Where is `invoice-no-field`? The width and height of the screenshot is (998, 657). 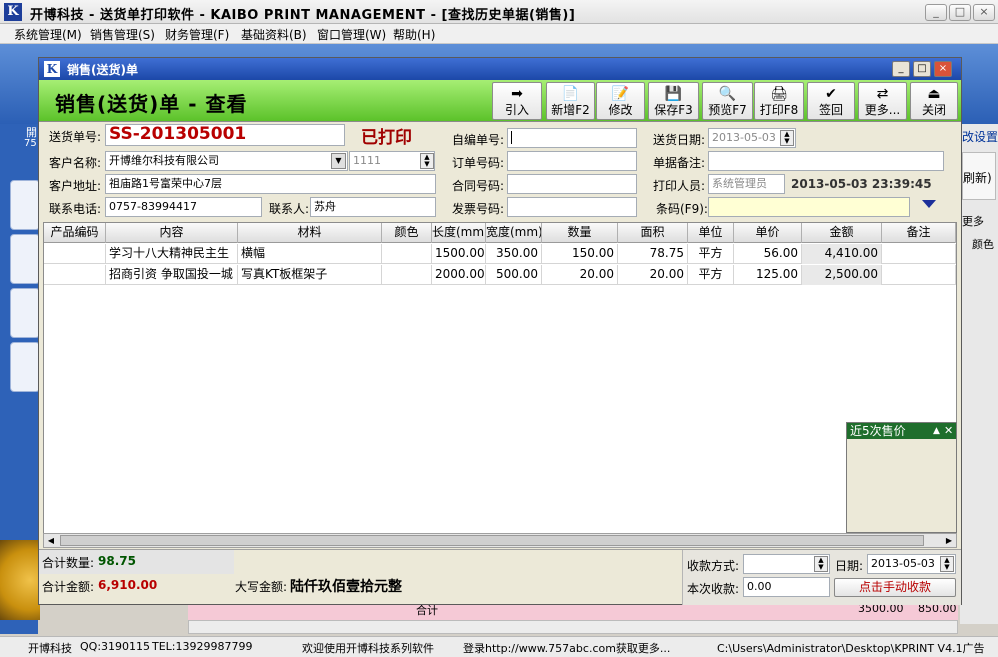 invoice-no-field is located at coordinates (572, 207).